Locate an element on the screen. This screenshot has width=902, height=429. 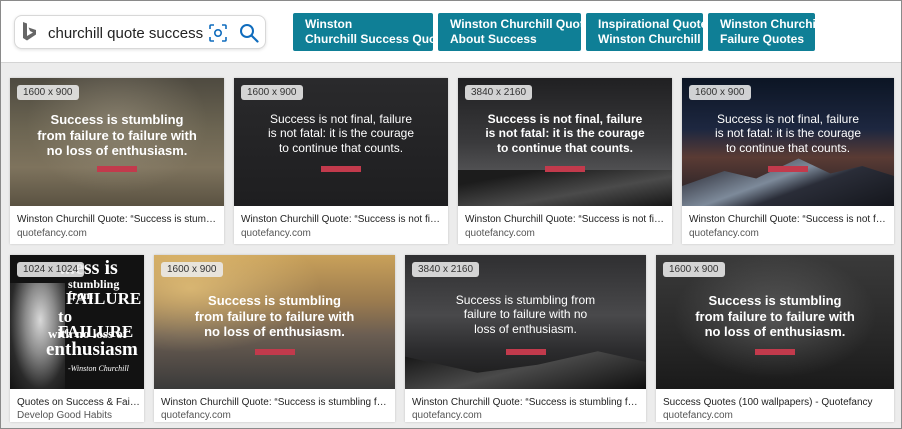
image-size-badge: 1024 x 1024 is located at coordinates (51, 269).